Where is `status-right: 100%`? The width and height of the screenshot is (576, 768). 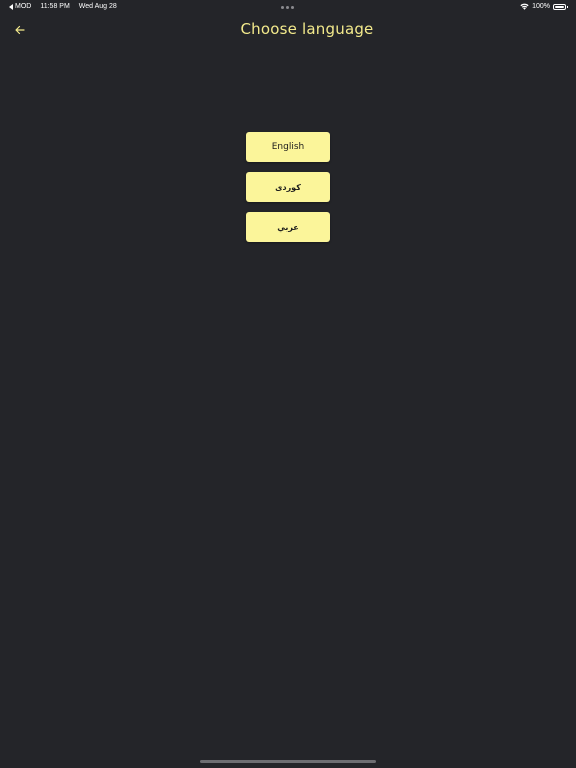
status-right: 100% is located at coordinates (544, 6).